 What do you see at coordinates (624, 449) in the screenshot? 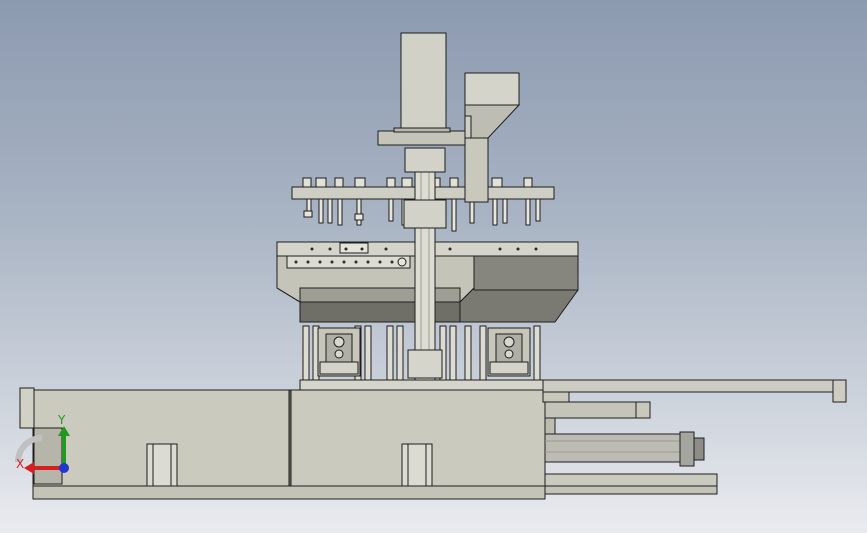
I see `air-cylinder` at bounding box center [624, 449].